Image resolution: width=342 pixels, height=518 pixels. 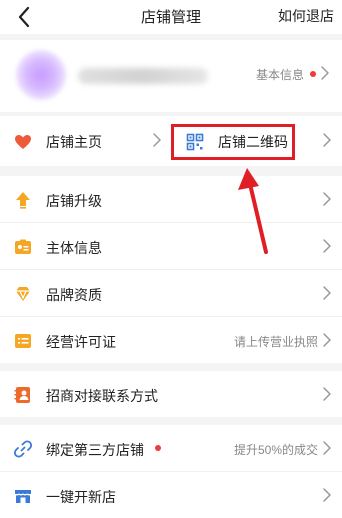 I want to click on store-upgrade-label: 店铺升级, so click(x=74, y=201).